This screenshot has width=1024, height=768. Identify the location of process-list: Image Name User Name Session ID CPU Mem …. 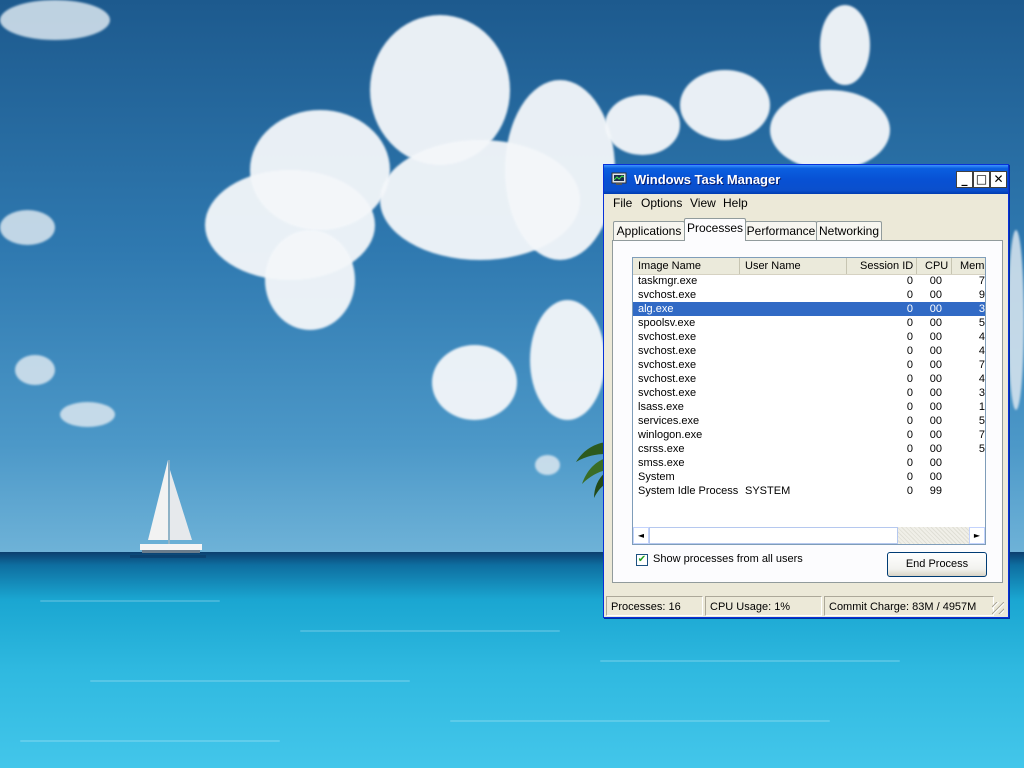
(809, 401).